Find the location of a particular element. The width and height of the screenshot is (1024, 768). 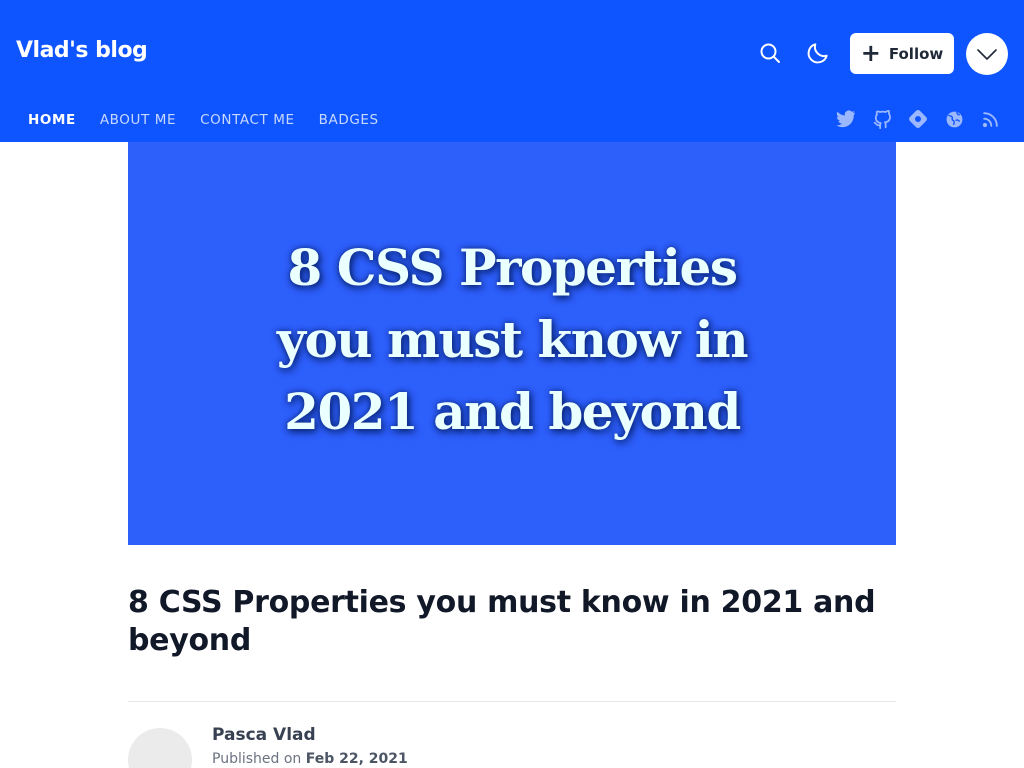

rss-icon is located at coordinates (990, 119).